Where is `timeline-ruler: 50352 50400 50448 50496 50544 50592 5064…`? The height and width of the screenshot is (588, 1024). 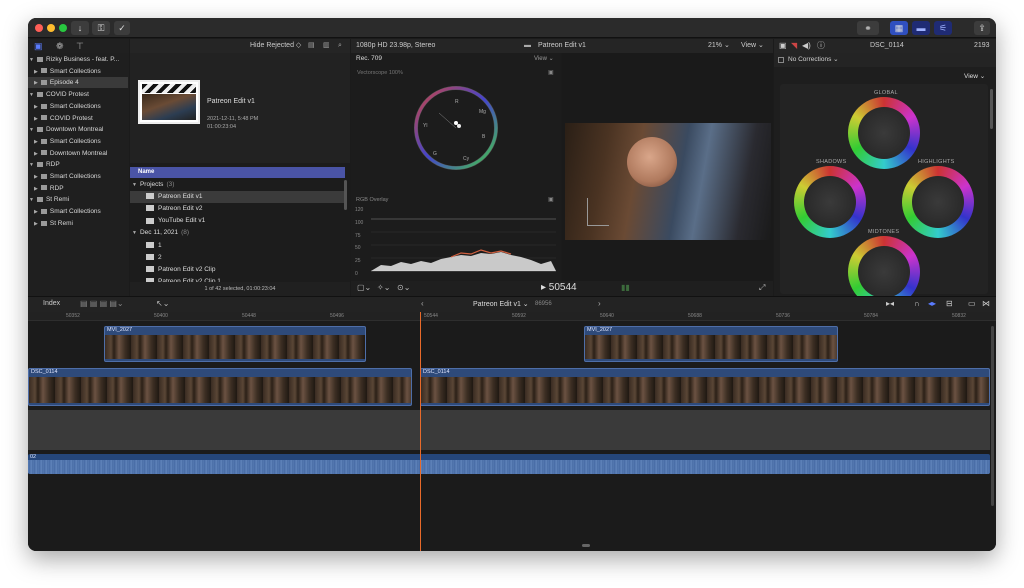 timeline-ruler: 50352 50400 50448 50496 50544 50592 5064… is located at coordinates (512, 316).